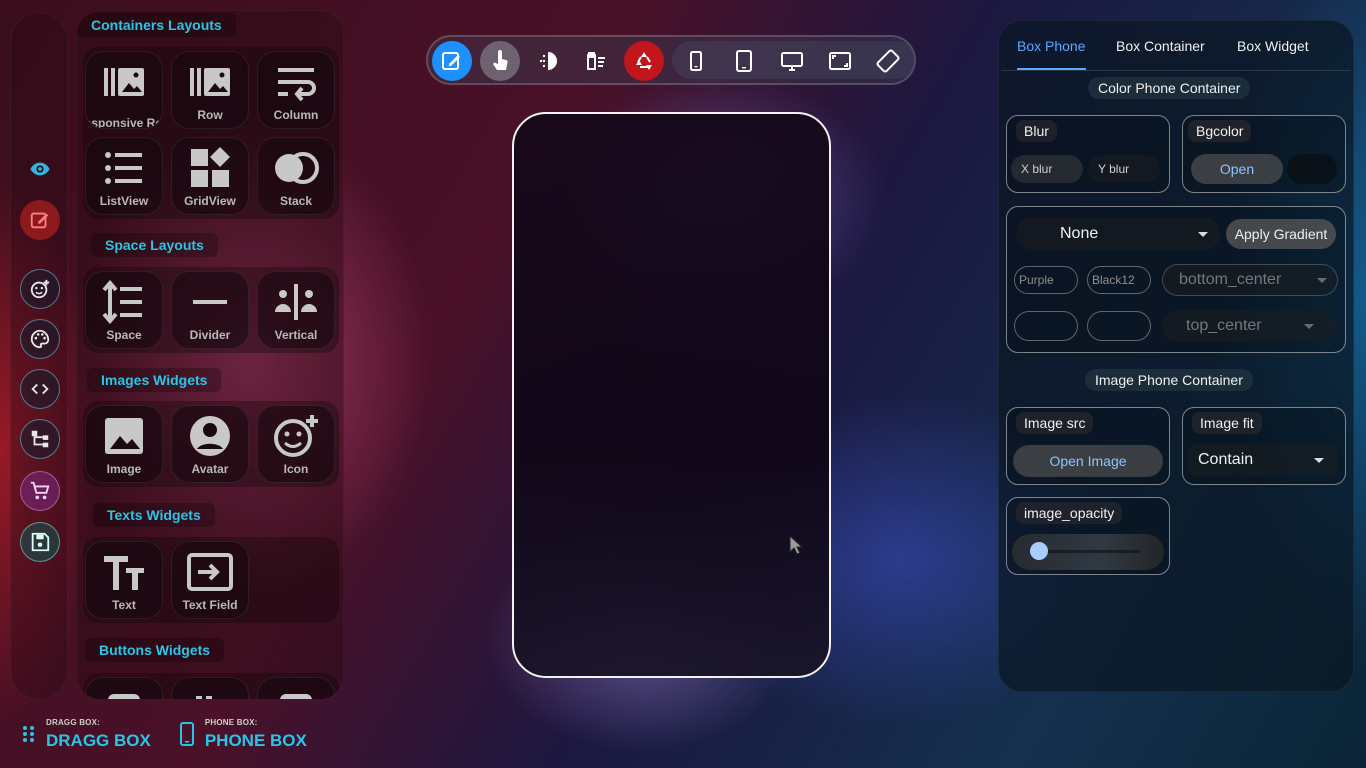 The height and width of the screenshot is (768, 1366). I want to click on widget-gridview: GridView, so click(210, 176).